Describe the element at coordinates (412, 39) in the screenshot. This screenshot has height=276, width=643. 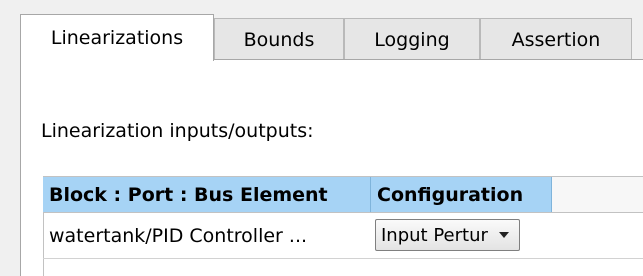
I see `tab-logging: Logging` at that location.